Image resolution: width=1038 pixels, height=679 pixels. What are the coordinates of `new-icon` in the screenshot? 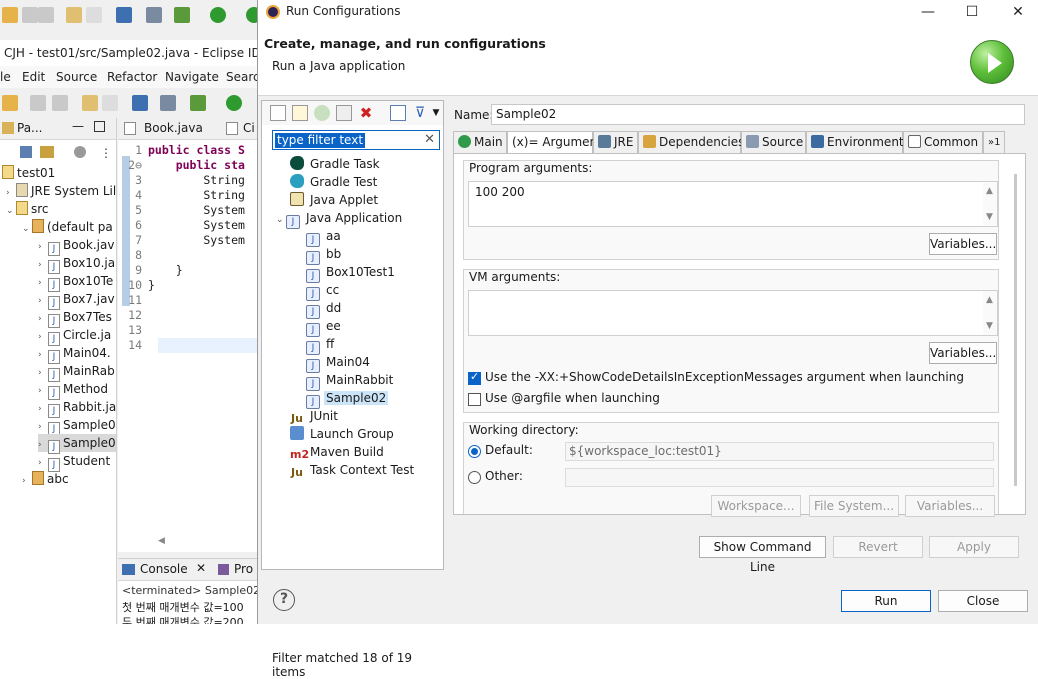 It's located at (10, 103).